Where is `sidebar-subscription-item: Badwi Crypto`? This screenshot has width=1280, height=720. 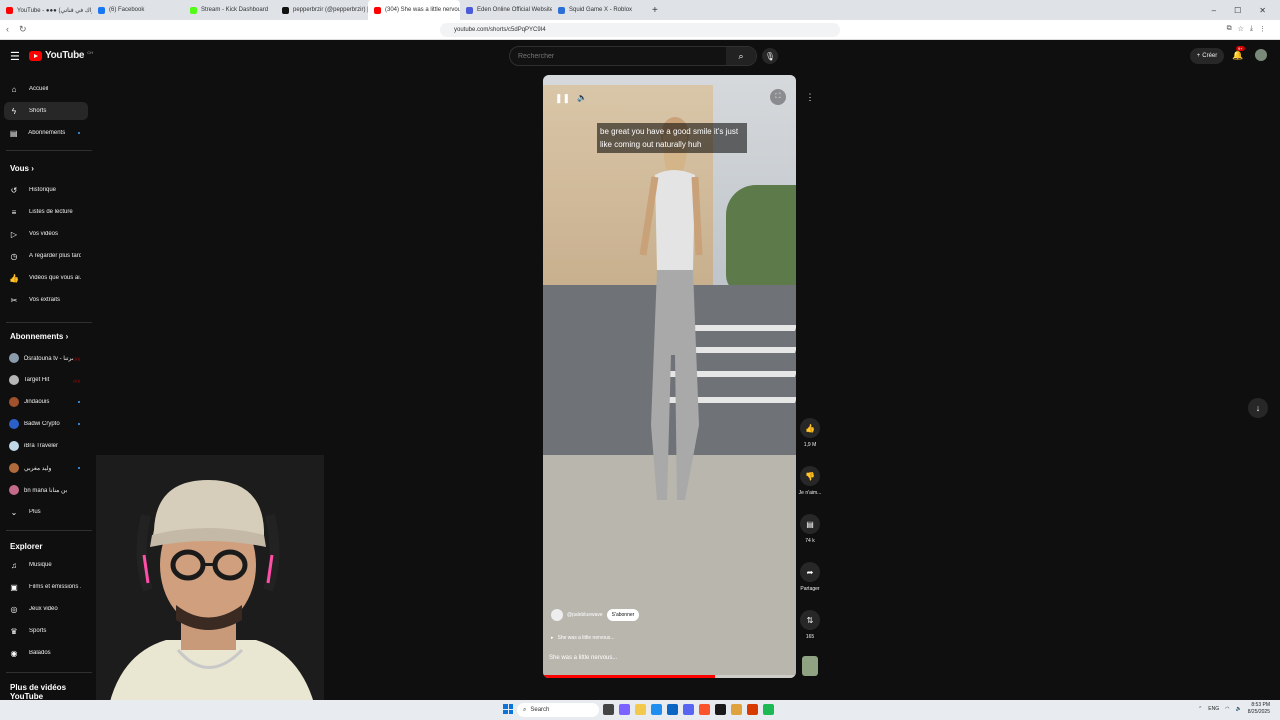
sidebar-subscription-item: Badwi Crypto is located at coordinates (46, 424).